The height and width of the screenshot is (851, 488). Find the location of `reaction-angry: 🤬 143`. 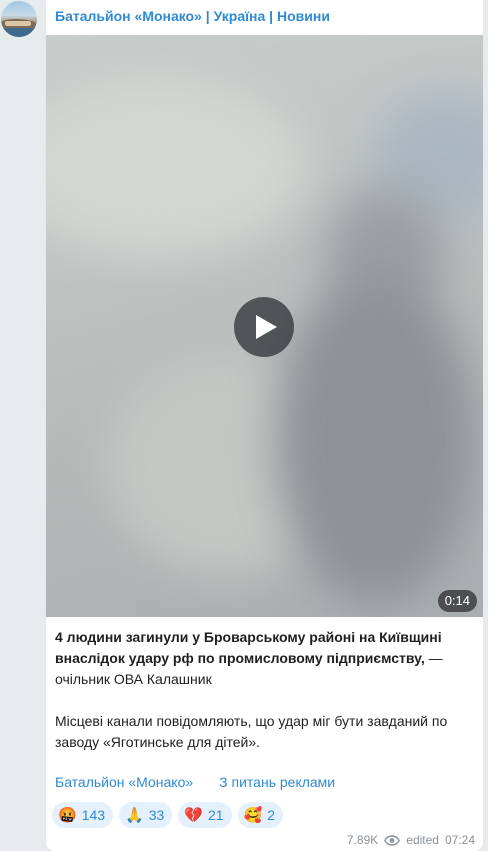

reaction-angry: 🤬 143 is located at coordinates (83, 815).